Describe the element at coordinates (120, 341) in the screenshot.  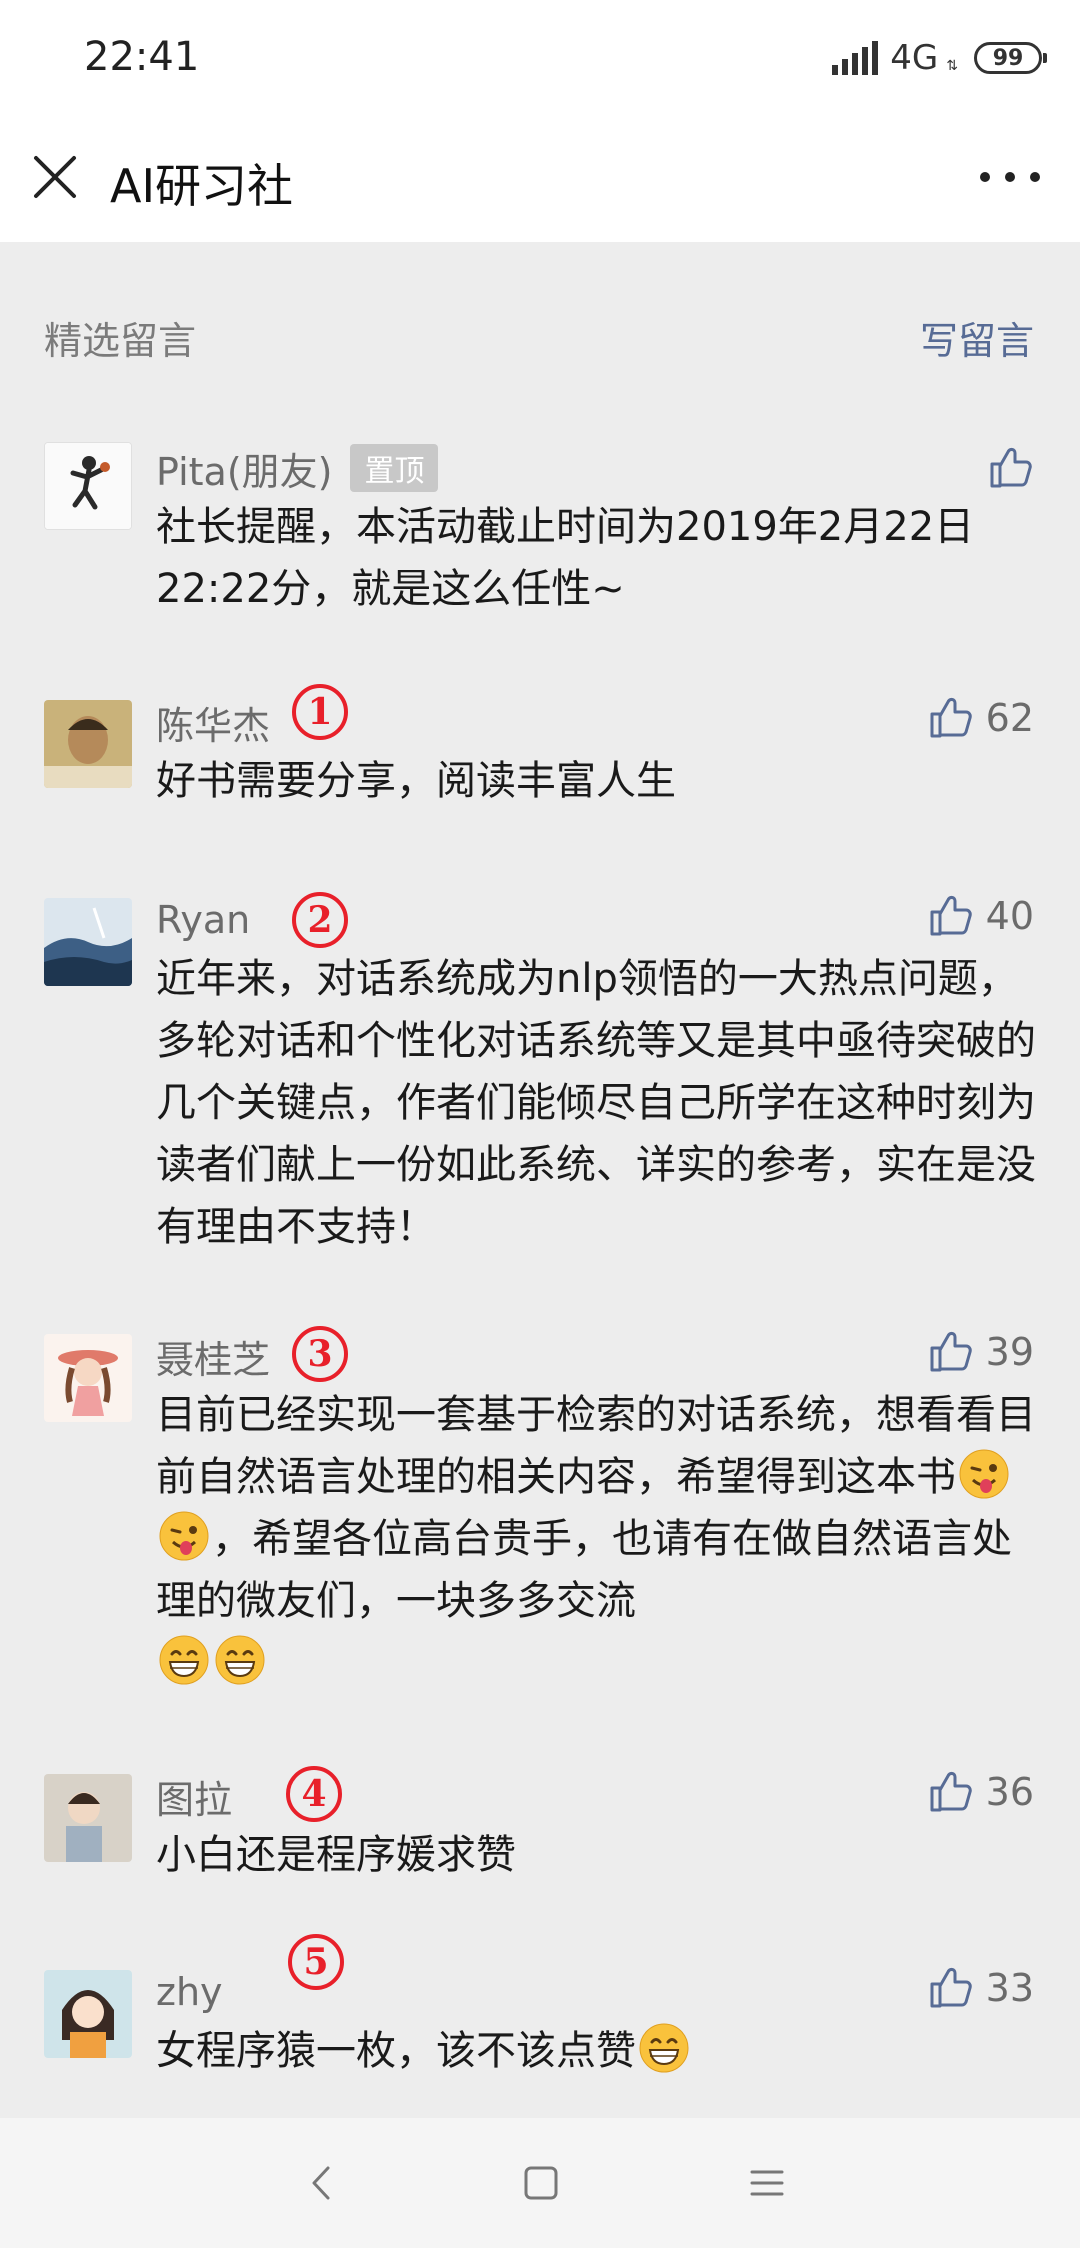
I see `featured-comments-label: 精选留言` at that location.